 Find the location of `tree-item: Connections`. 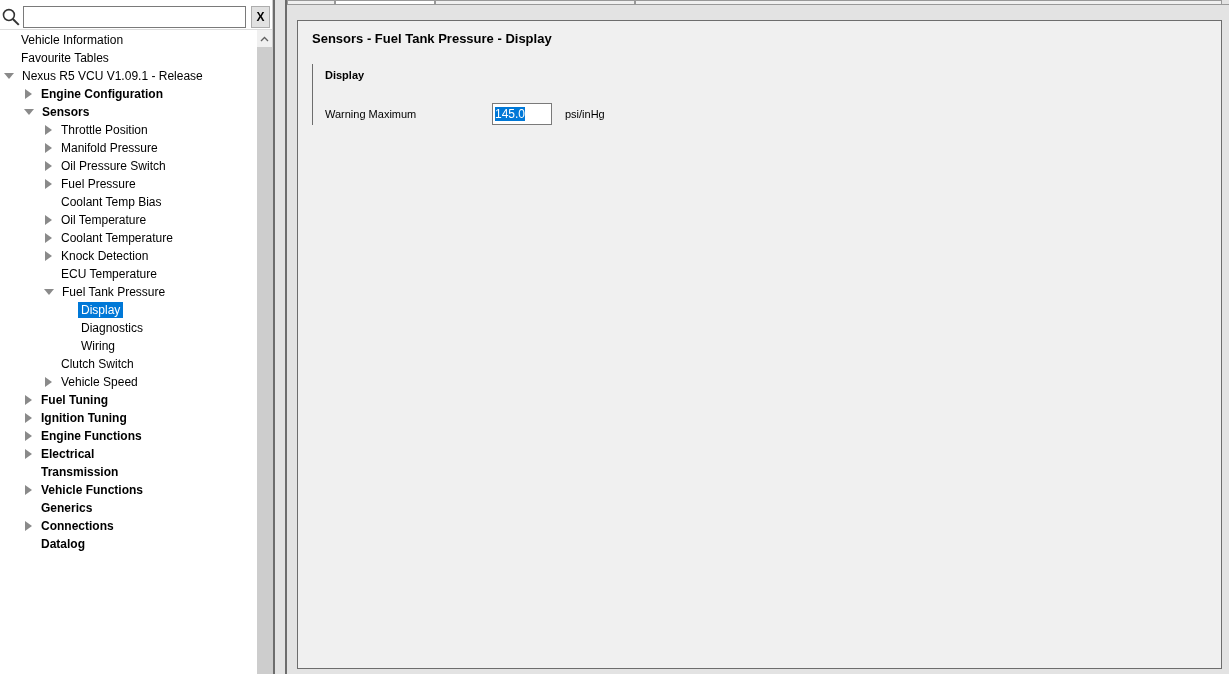

tree-item: Connections is located at coordinates (77, 526).